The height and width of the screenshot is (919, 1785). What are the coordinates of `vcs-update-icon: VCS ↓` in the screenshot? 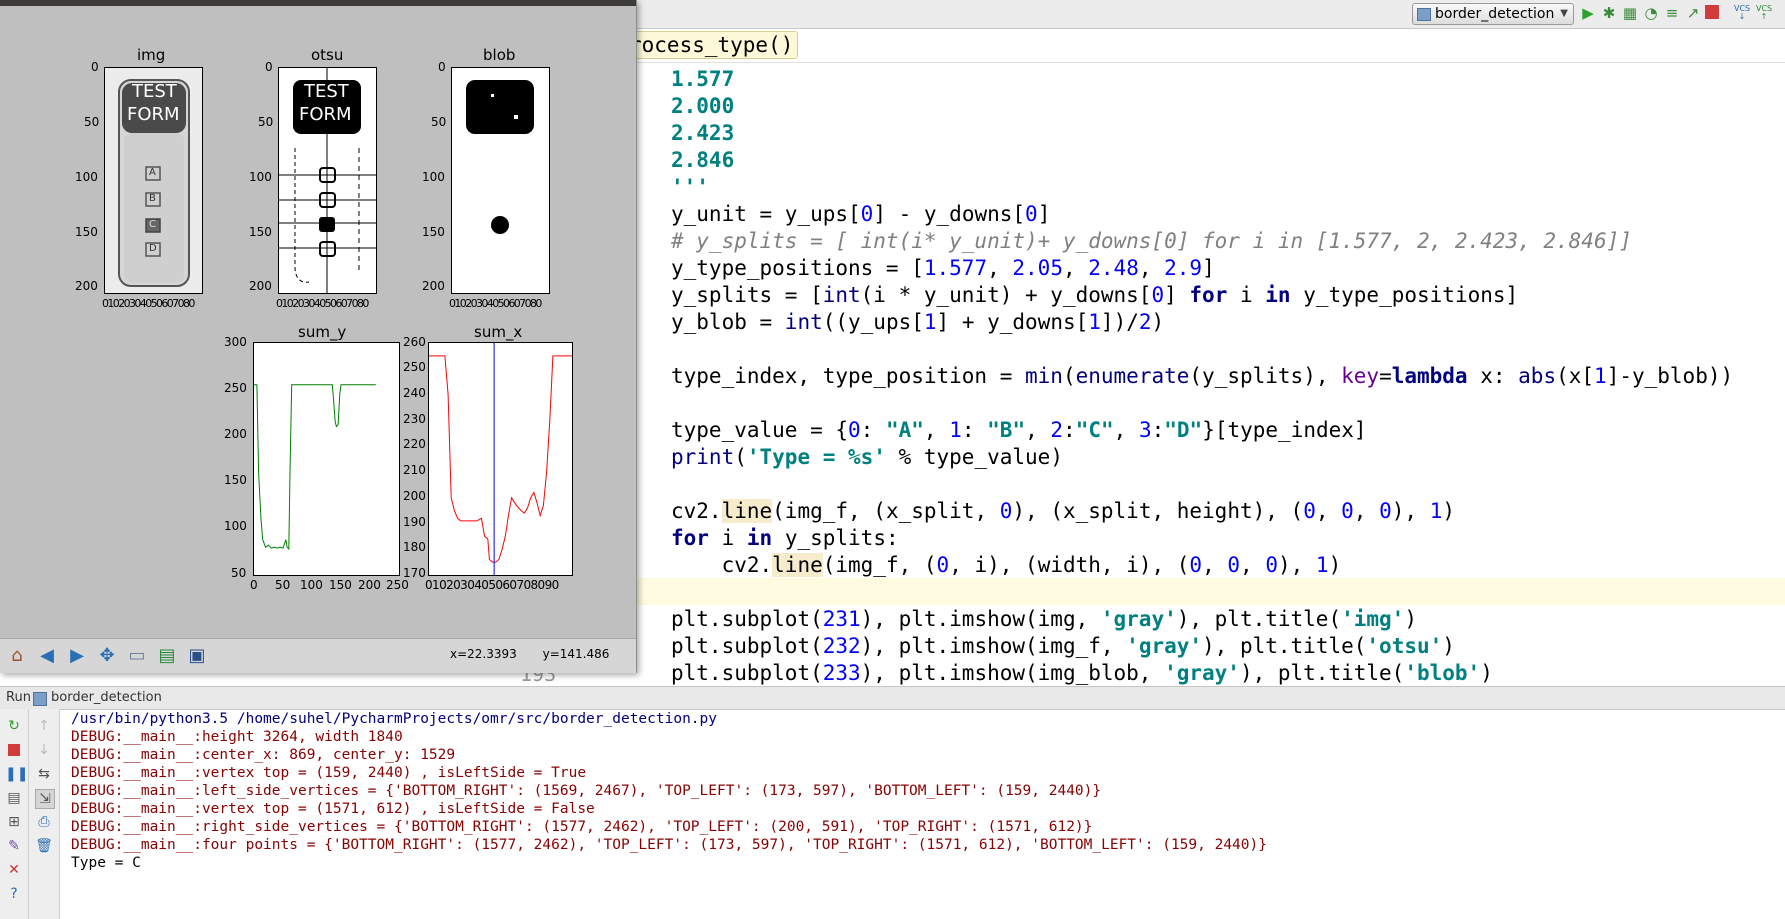 It's located at (1742, 13).